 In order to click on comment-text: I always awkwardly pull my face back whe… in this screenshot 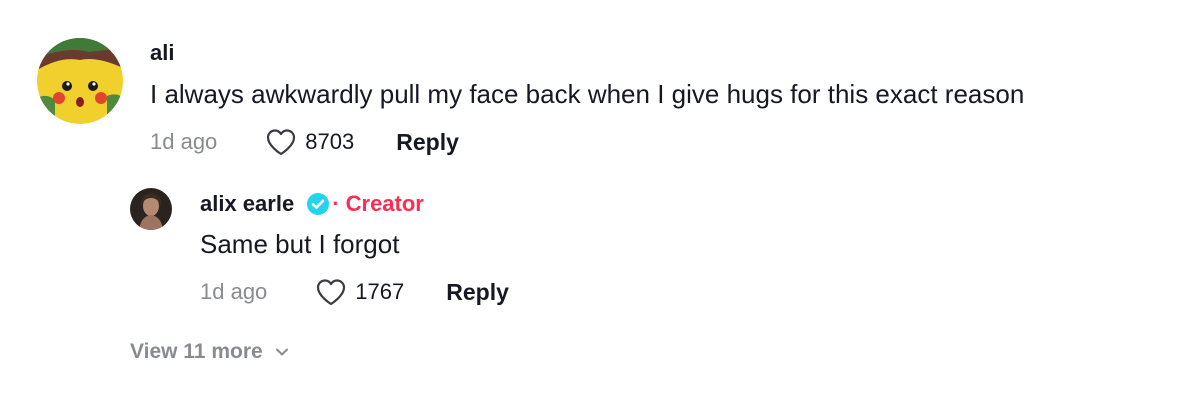, I will do `click(587, 94)`.